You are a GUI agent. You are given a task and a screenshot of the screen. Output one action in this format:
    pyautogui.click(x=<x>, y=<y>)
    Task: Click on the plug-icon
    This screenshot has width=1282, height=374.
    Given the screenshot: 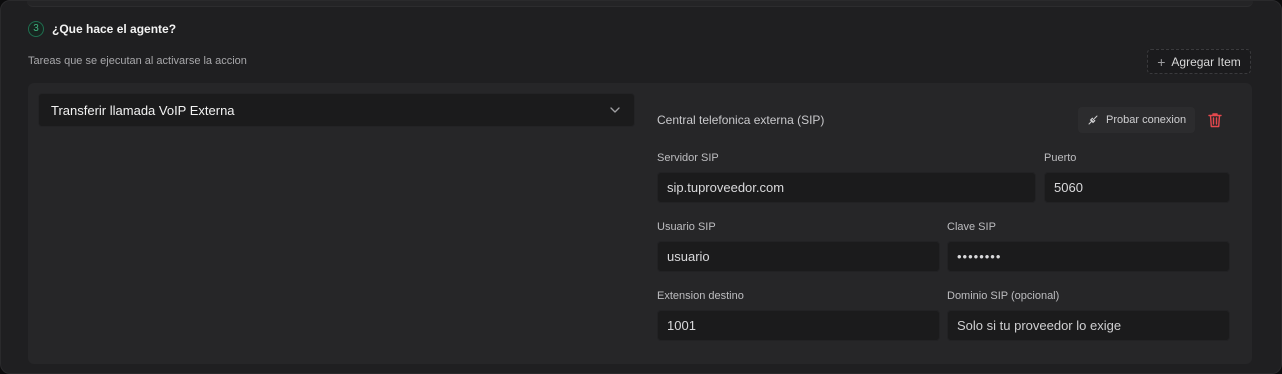 What is the action you would take?
    pyautogui.click(x=1093, y=120)
    